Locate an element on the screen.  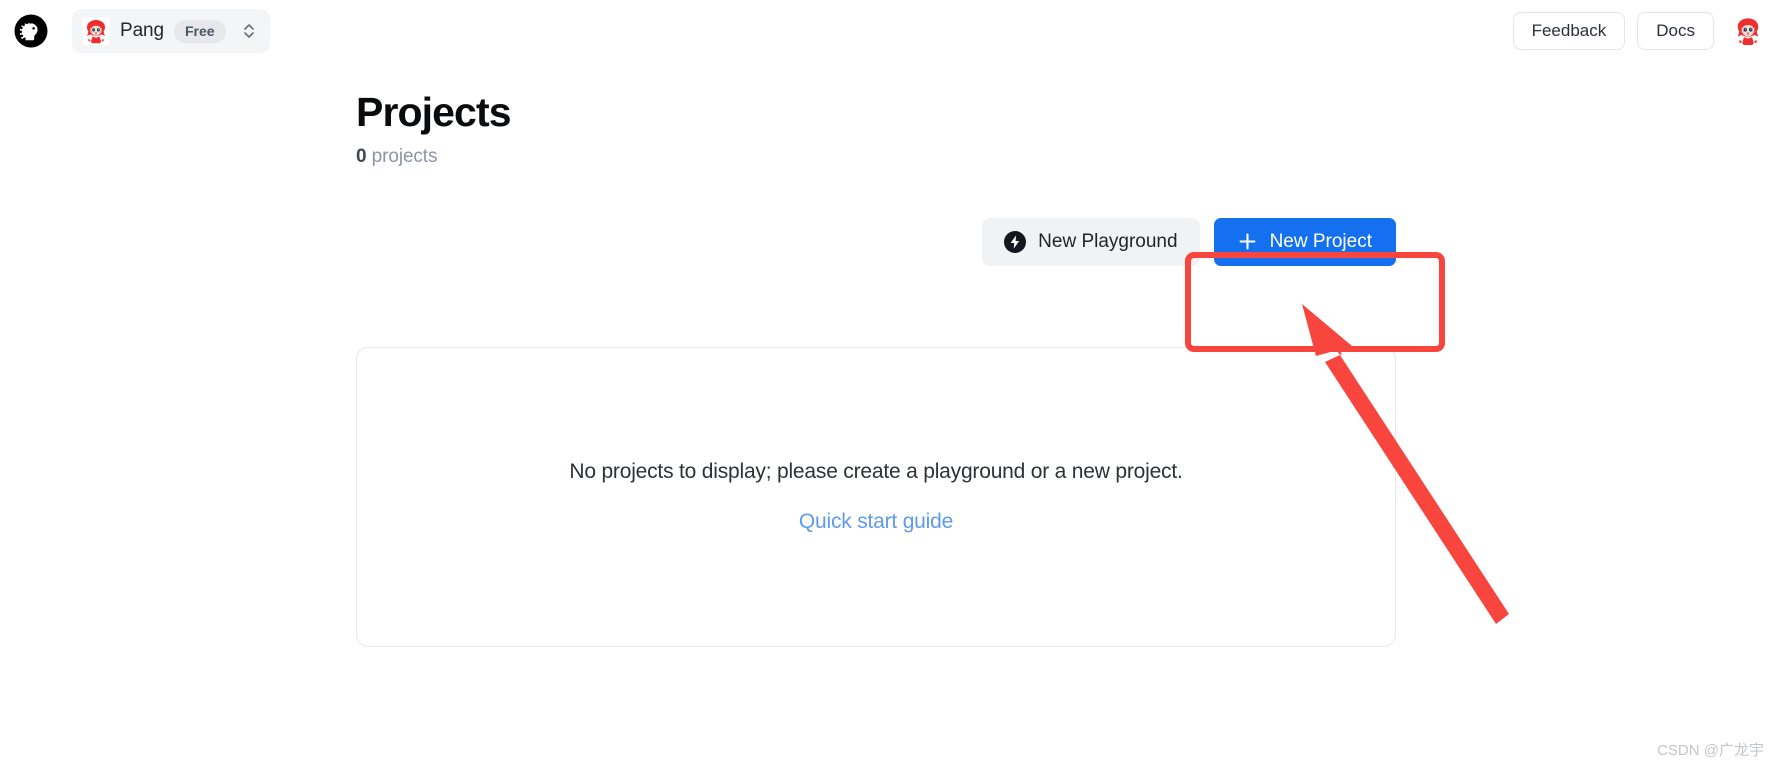
org-plan-badge: Free is located at coordinates (199, 31).